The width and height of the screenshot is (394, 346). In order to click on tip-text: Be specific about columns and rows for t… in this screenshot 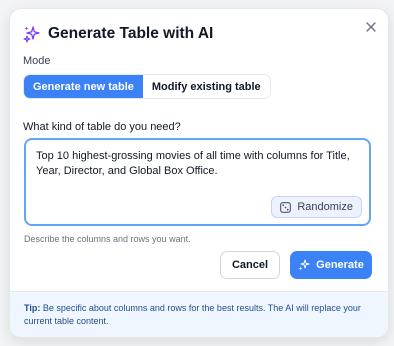, I will do `click(192, 314)`.